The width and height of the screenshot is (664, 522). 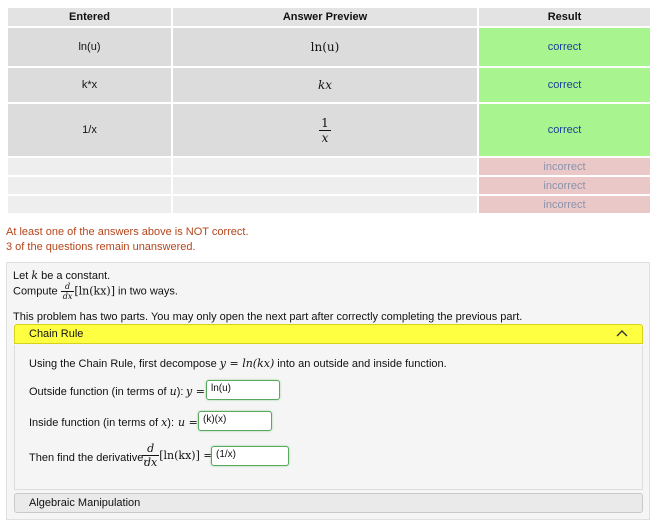 I want to click on table-row: 1/x 1 x correct, so click(x=329, y=130).